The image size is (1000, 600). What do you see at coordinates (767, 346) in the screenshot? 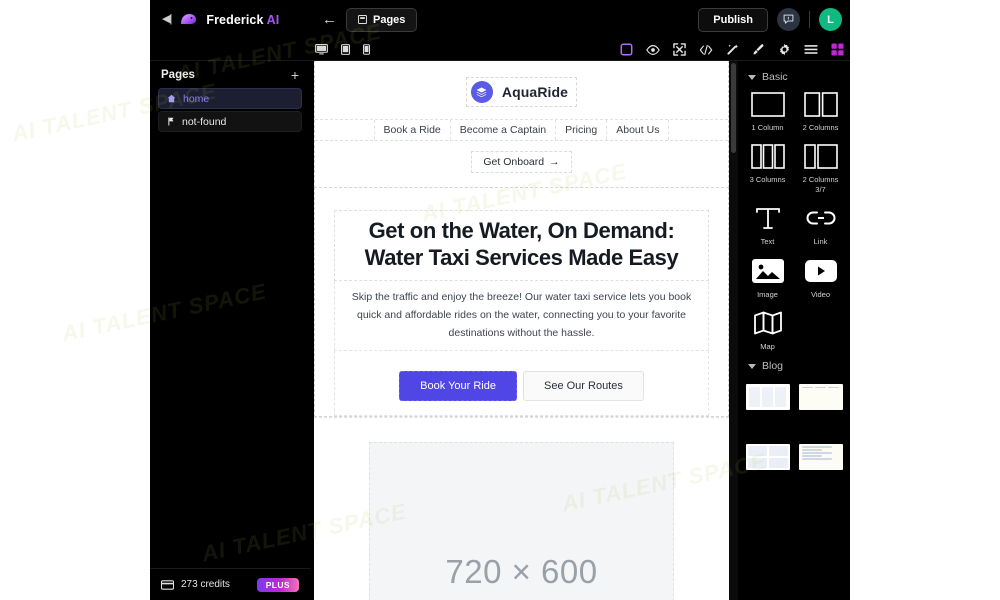
I see `component-label: Map` at bounding box center [767, 346].